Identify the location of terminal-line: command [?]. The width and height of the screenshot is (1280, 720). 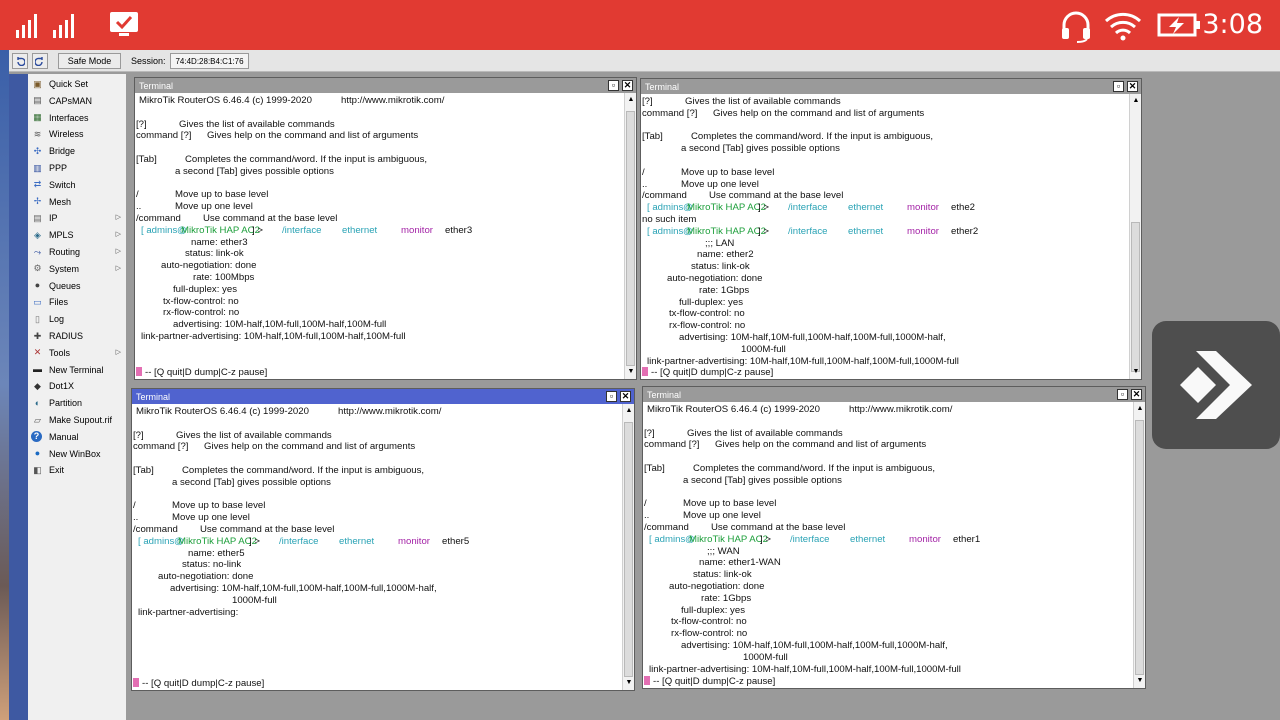
(672, 445).